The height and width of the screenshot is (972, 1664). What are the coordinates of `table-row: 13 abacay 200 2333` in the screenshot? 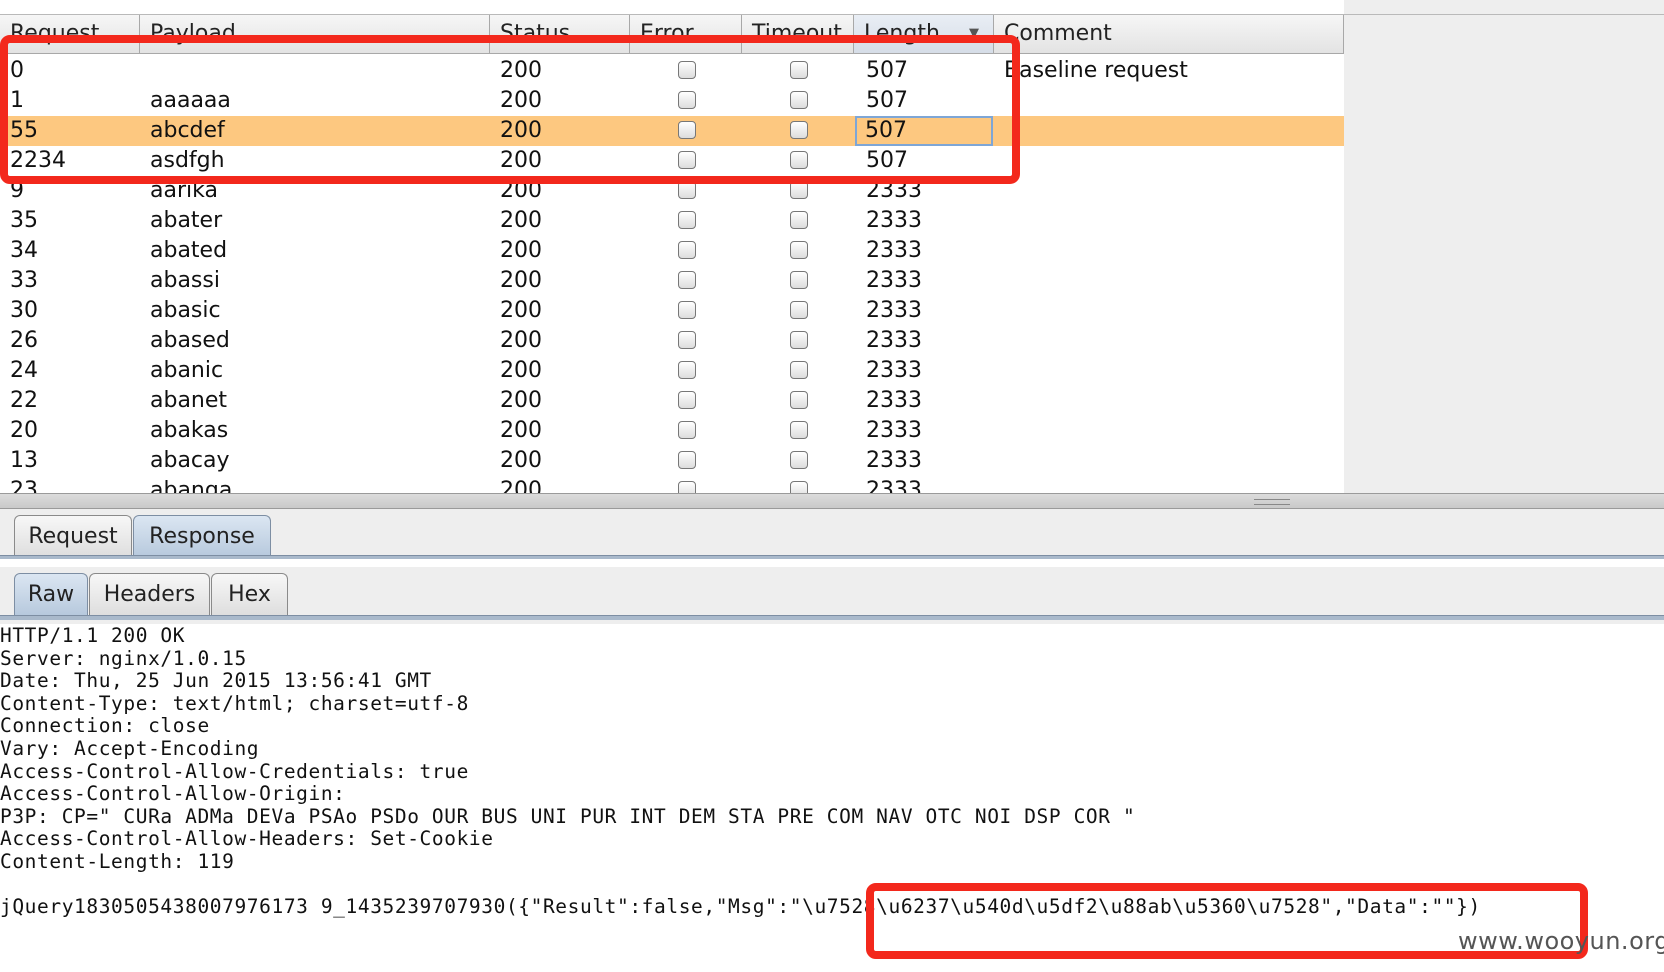 It's located at (672, 461).